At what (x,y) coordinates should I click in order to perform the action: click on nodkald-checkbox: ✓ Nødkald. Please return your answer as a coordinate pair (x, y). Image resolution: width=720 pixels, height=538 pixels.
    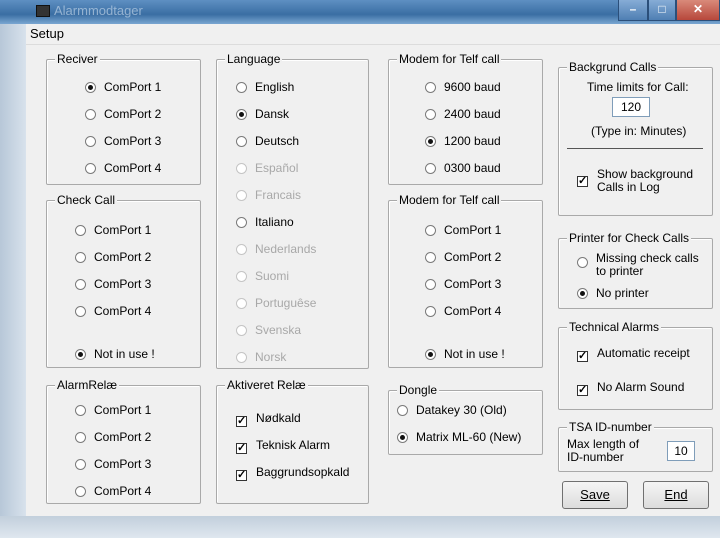
    Looking at the image, I should click on (268, 418).